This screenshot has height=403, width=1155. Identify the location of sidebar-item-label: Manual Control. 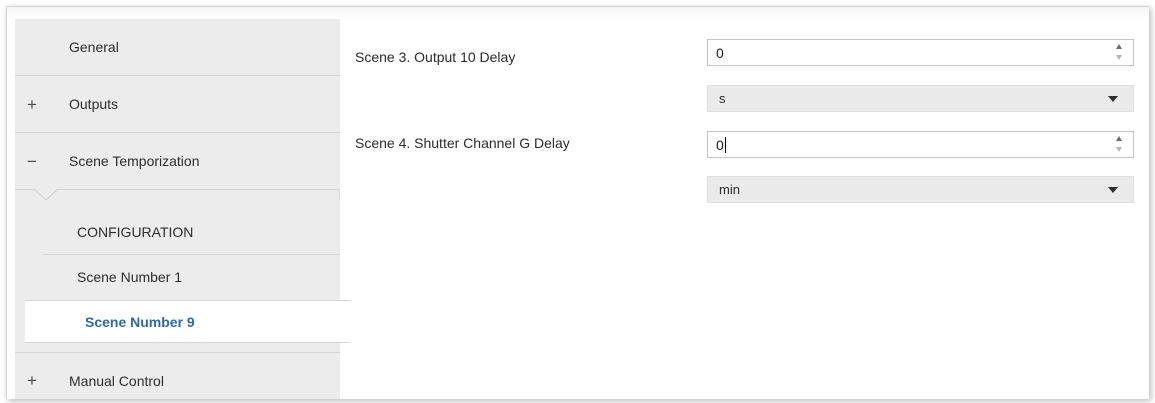
(116, 380).